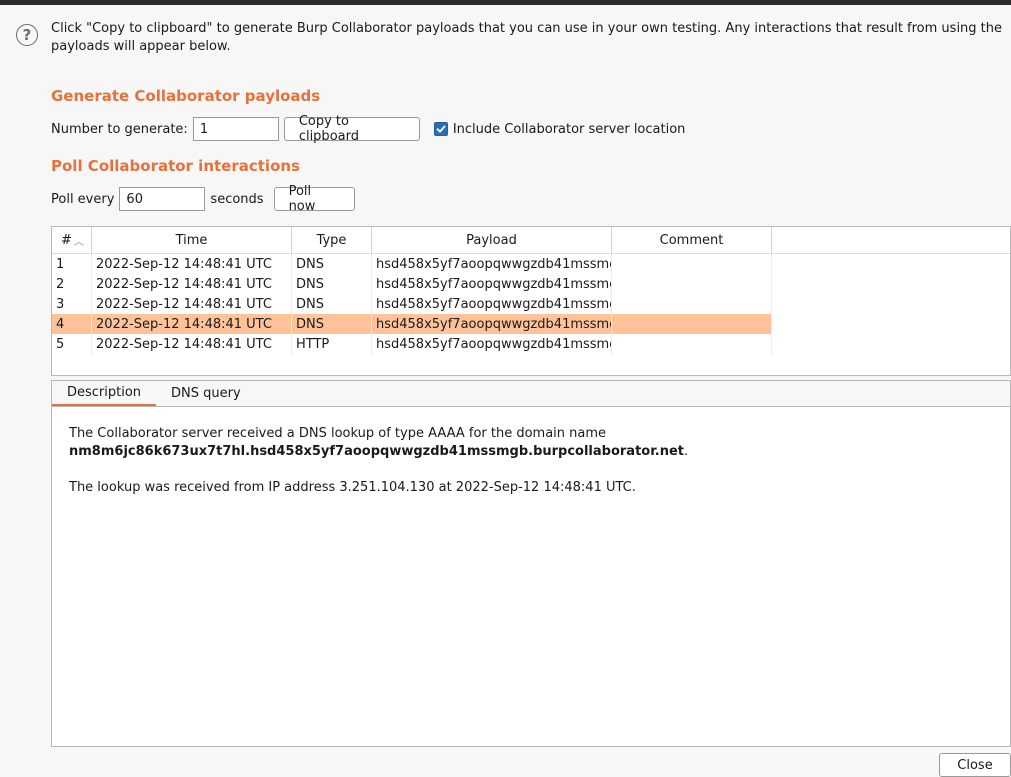 The height and width of the screenshot is (777, 1011). I want to click on domain-suffix: ., so click(686, 451).